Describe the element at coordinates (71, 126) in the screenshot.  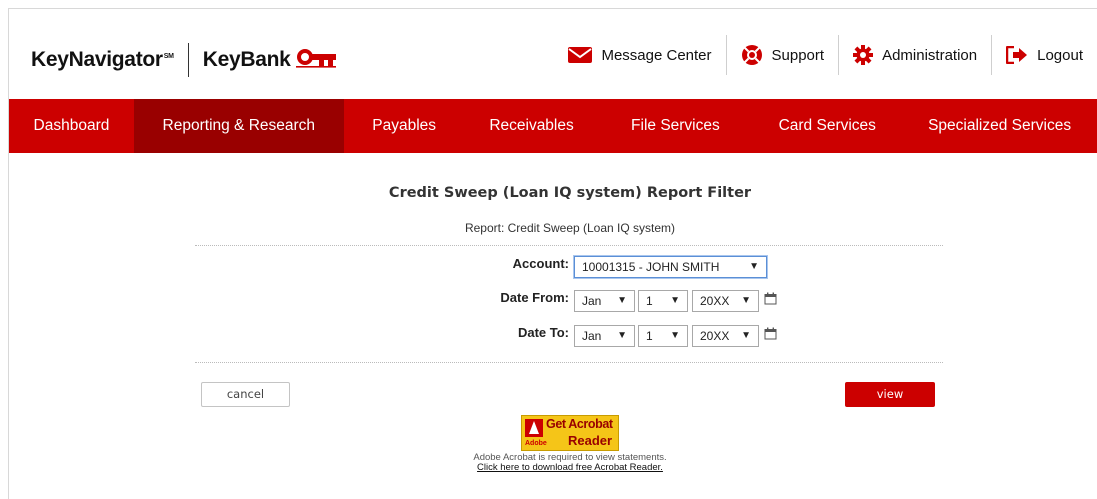
I see `nav-dashboard: Dashboard` at that location.